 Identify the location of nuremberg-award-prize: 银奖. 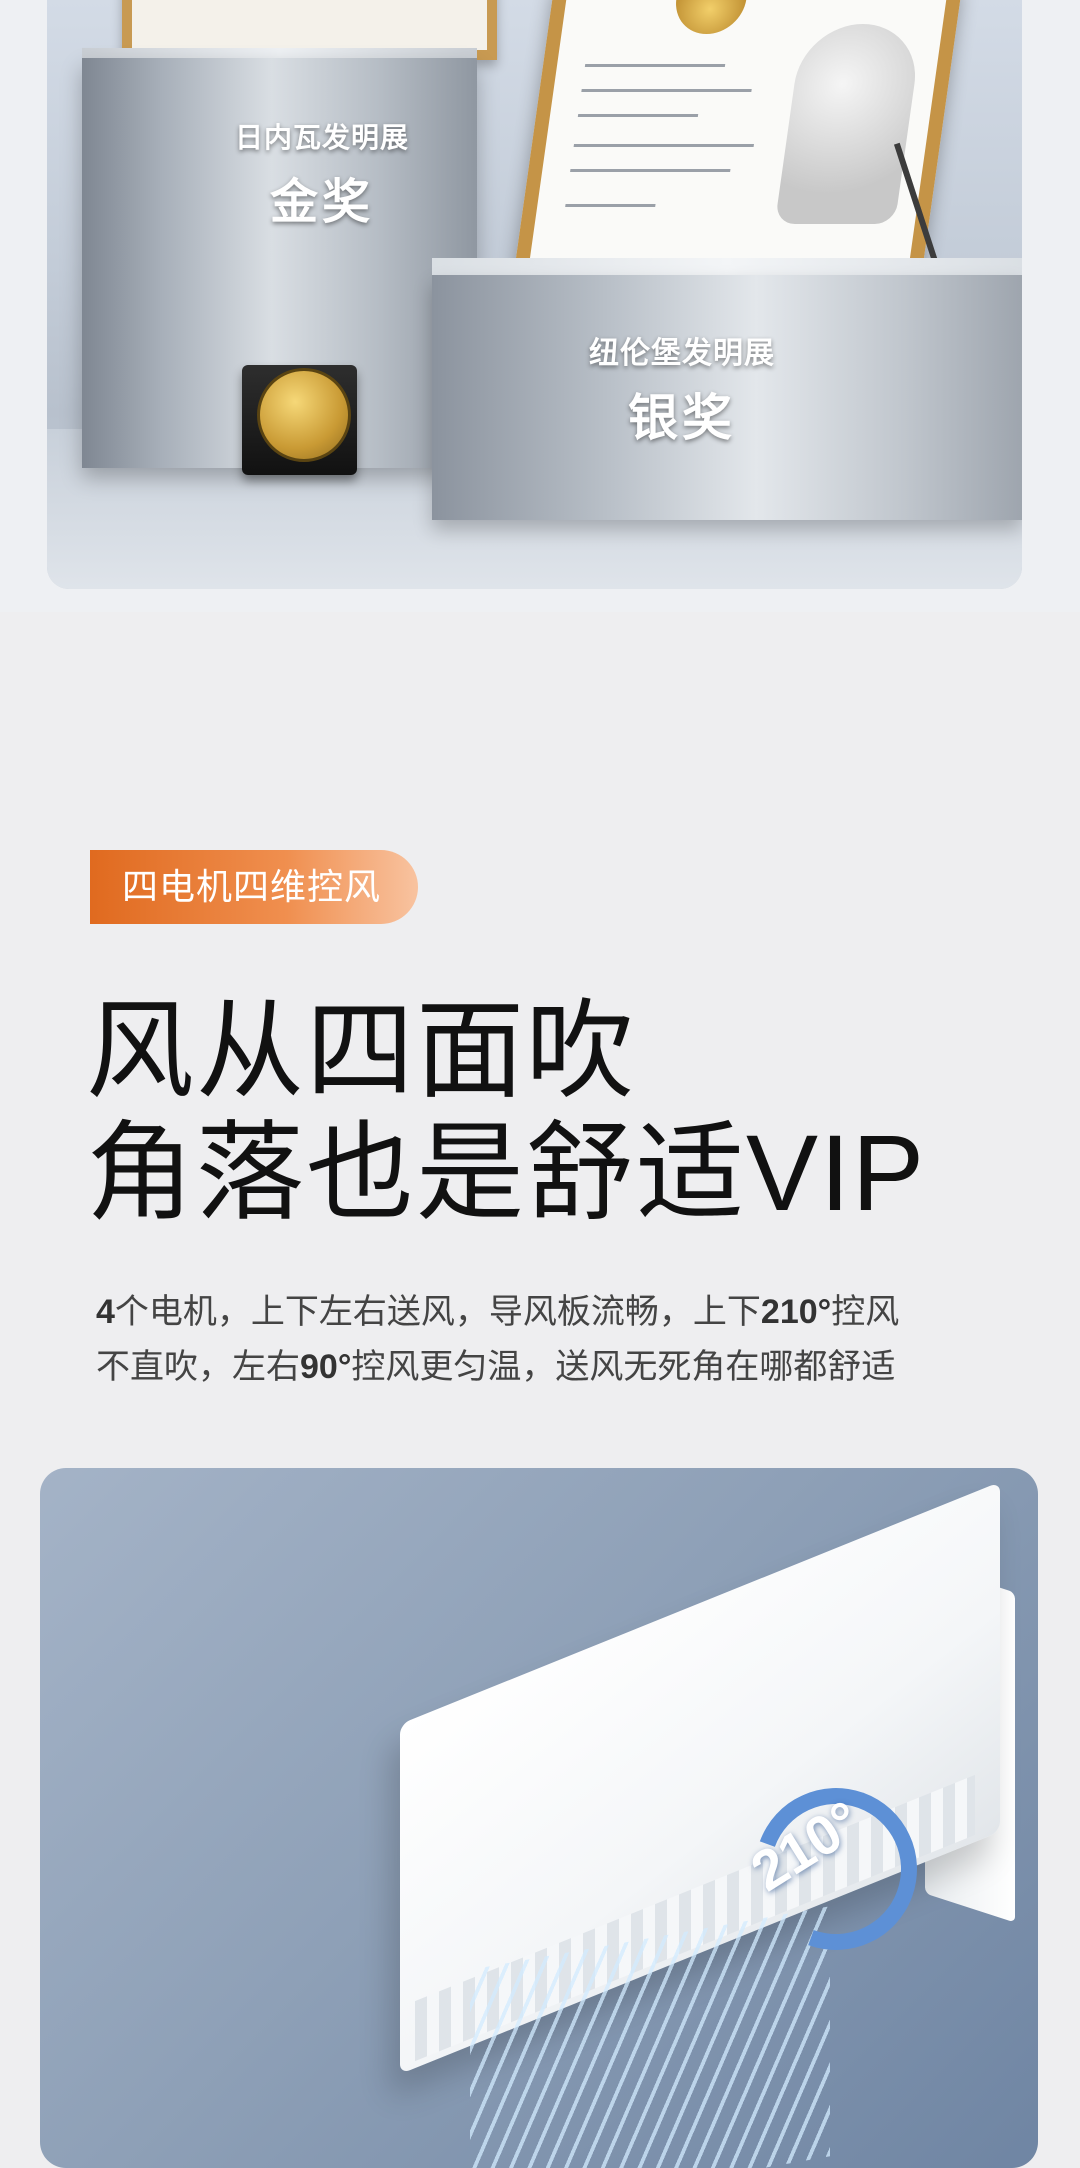
(682, 418).